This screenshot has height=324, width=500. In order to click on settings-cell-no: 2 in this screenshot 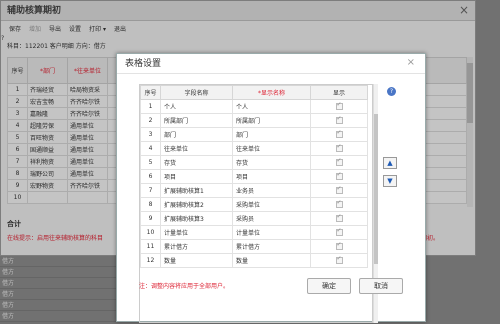, I will do `click(150, 120)`.